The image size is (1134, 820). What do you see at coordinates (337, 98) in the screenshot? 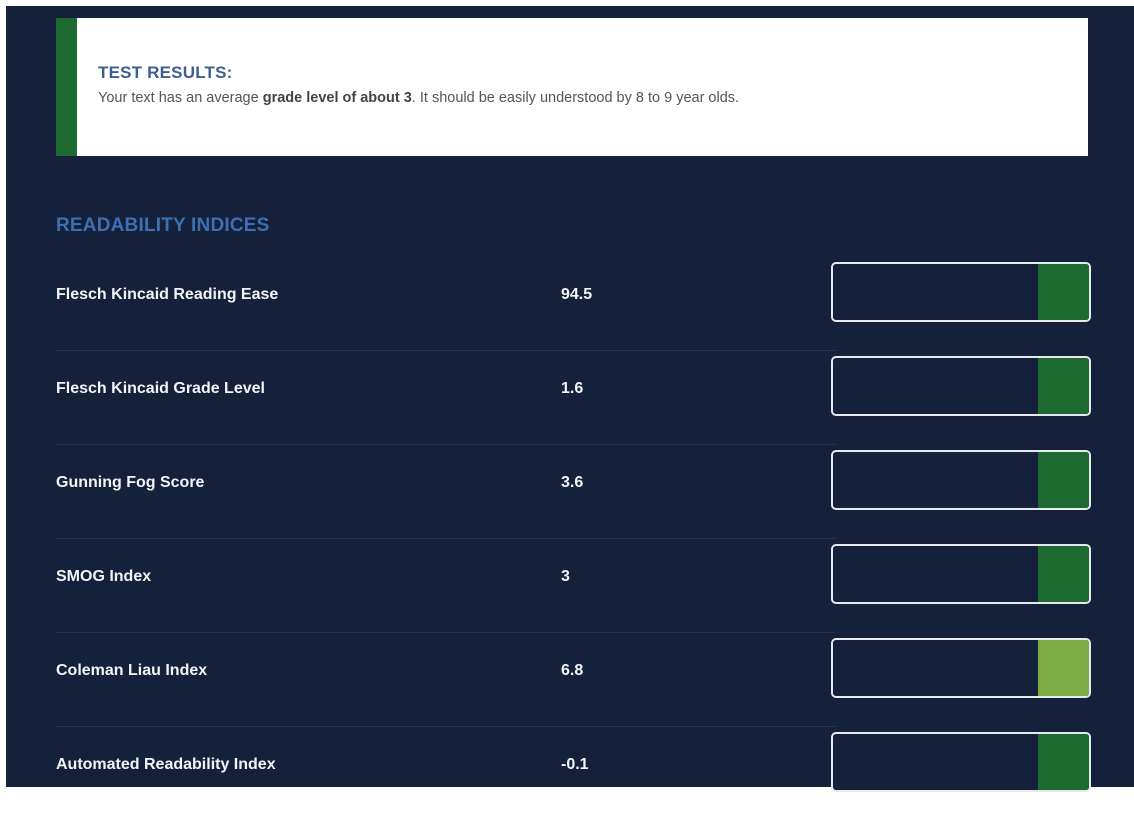
I see `test-results-grade-level: grade level of about 3` at bounding box center [337, 98].